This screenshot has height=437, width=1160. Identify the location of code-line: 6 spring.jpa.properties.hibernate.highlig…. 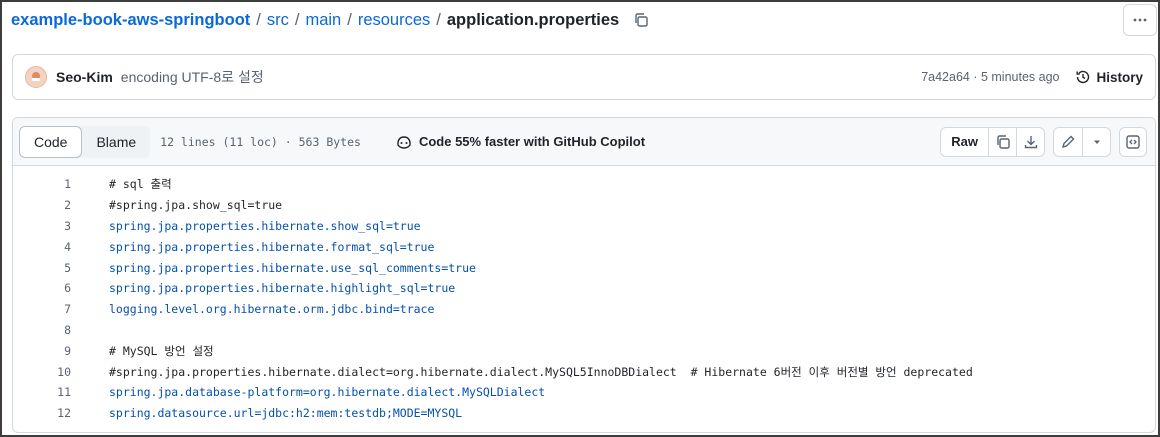
(584, 288).